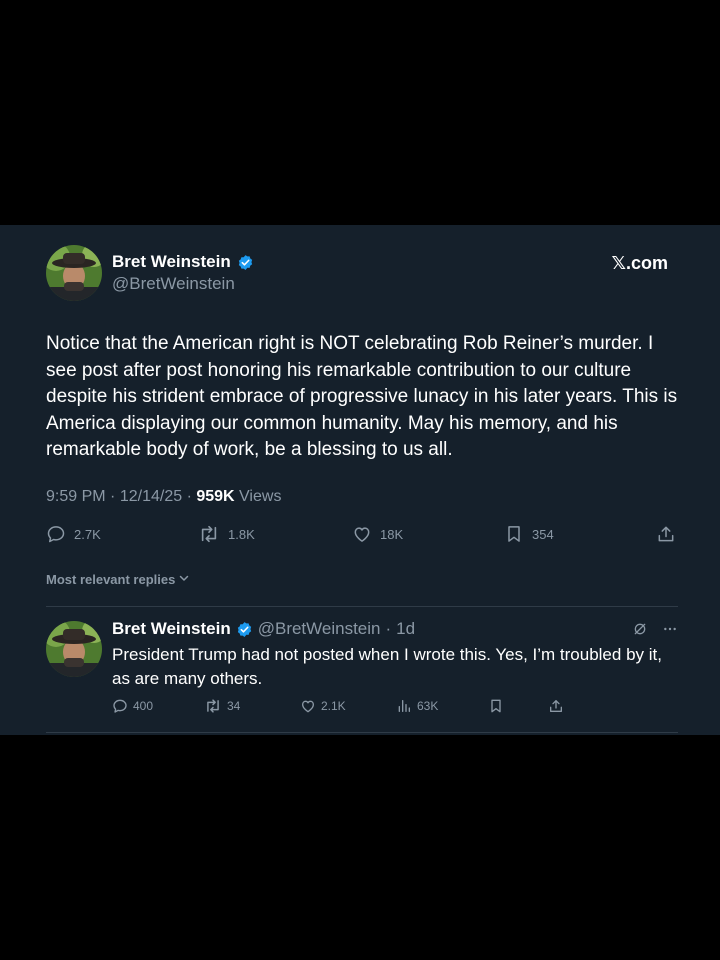 The image size is (720, 960). I want to click on reply-repost-button: 34, so click(222, 706).